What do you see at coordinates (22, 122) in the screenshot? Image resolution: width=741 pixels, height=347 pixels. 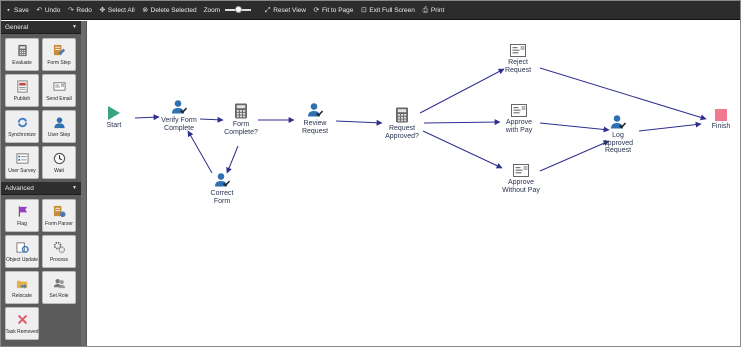 I see `sync-icon` at bounding box center [22, 122].